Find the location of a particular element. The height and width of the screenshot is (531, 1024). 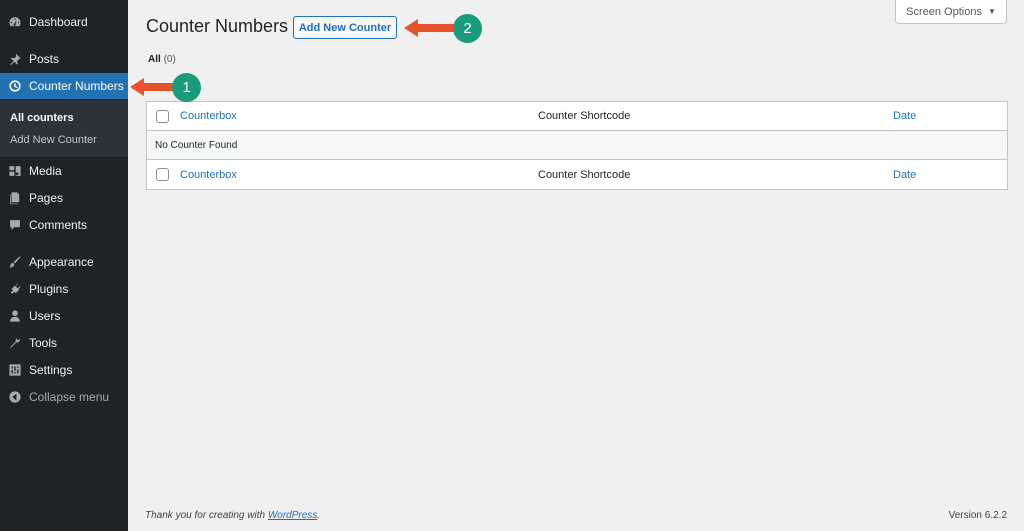

column-header-title: Counterbox is located at coordinates (208, 116).